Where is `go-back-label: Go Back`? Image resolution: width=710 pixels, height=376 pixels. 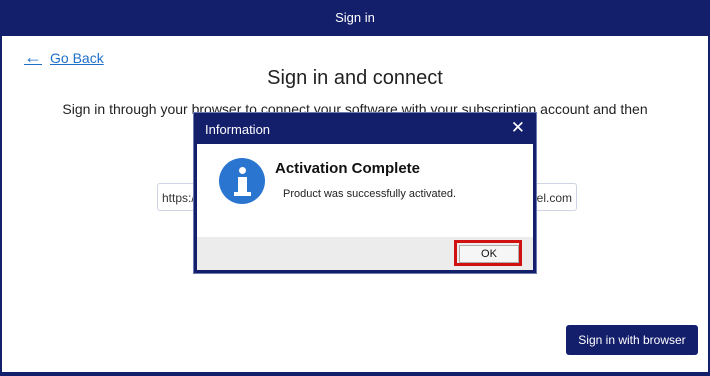
go-back-label: Go Back is located at coordinates (77, 57).